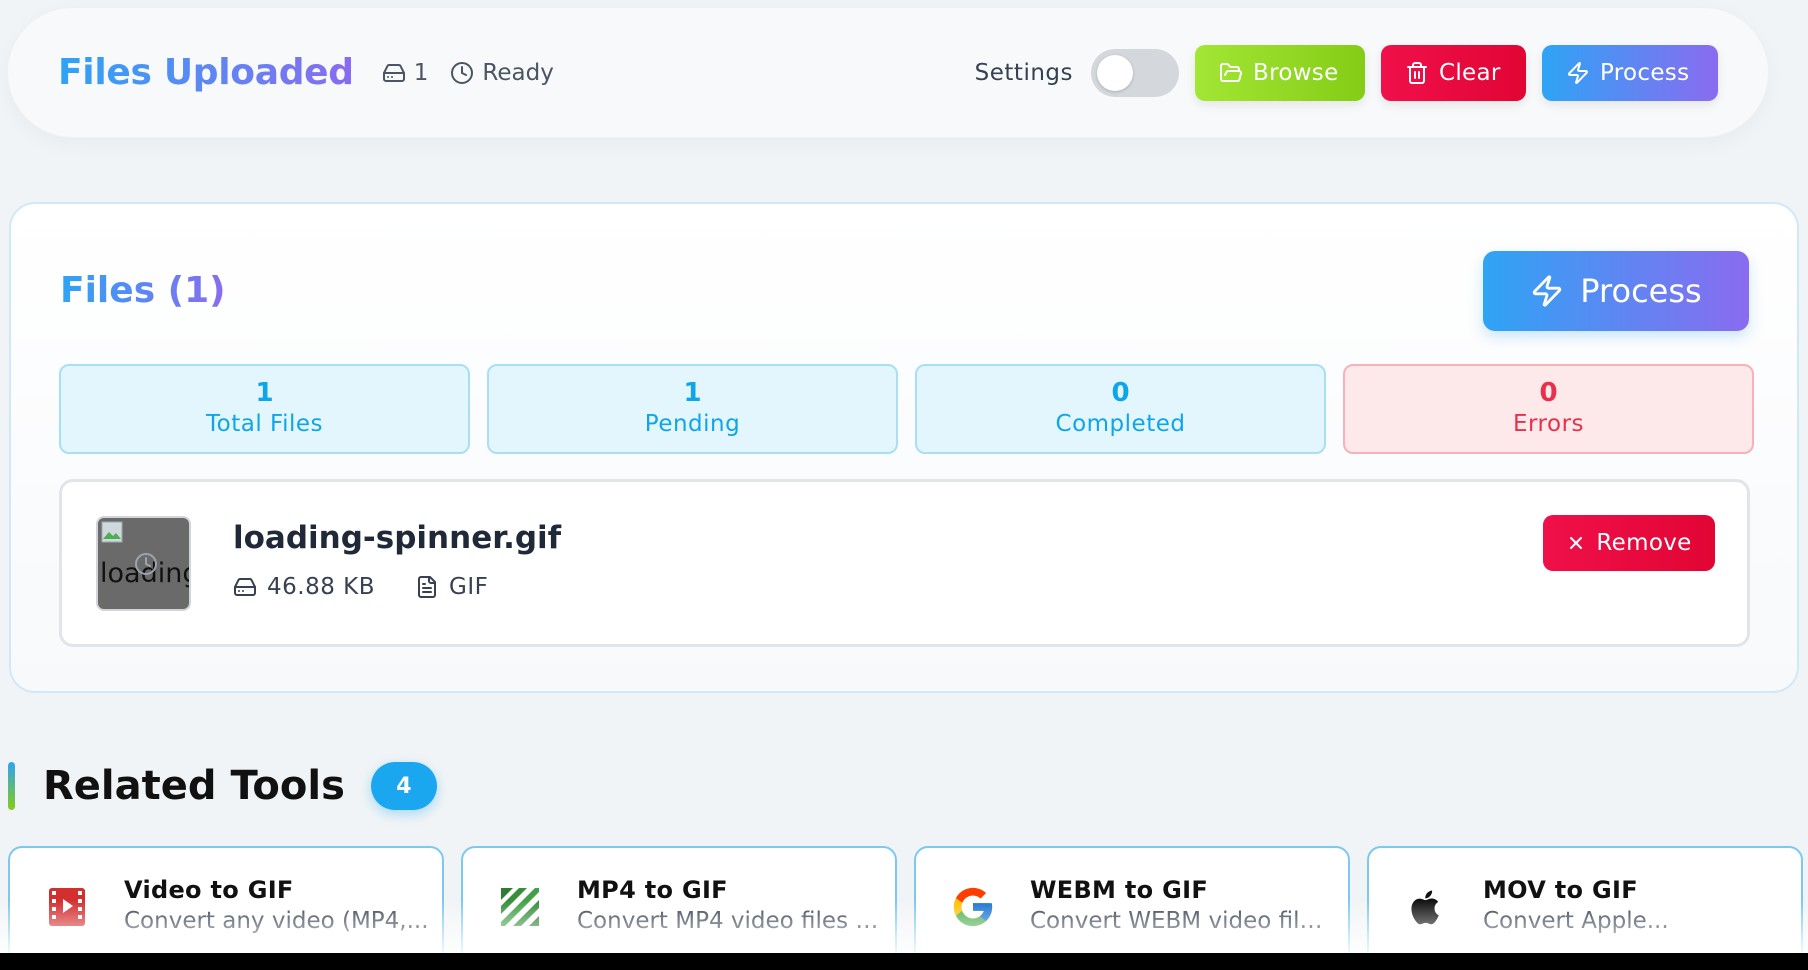 The height and width of the screenshot is (970, 1808). I want to click on file-name: loading-spinner.gif, so click(397, 538).